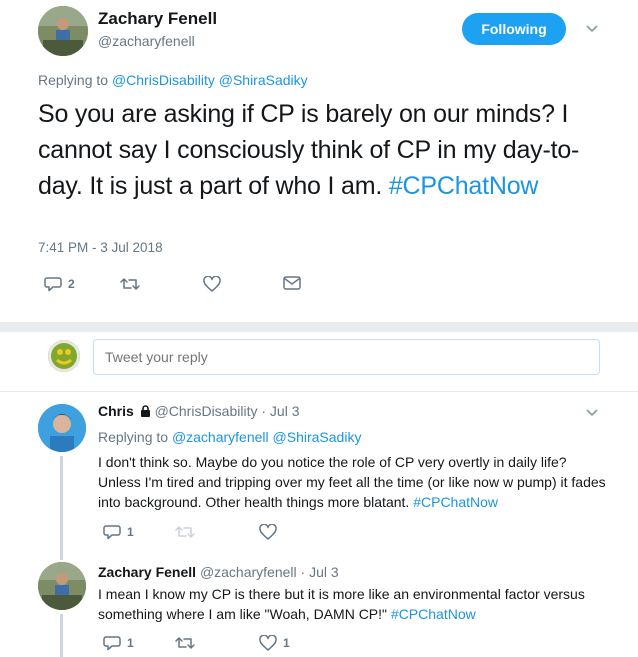 This screenshot has width=638, height=657. Describe the element at coordinates (286, 643) in the screenshot. I see `like-count: 1` at that location.